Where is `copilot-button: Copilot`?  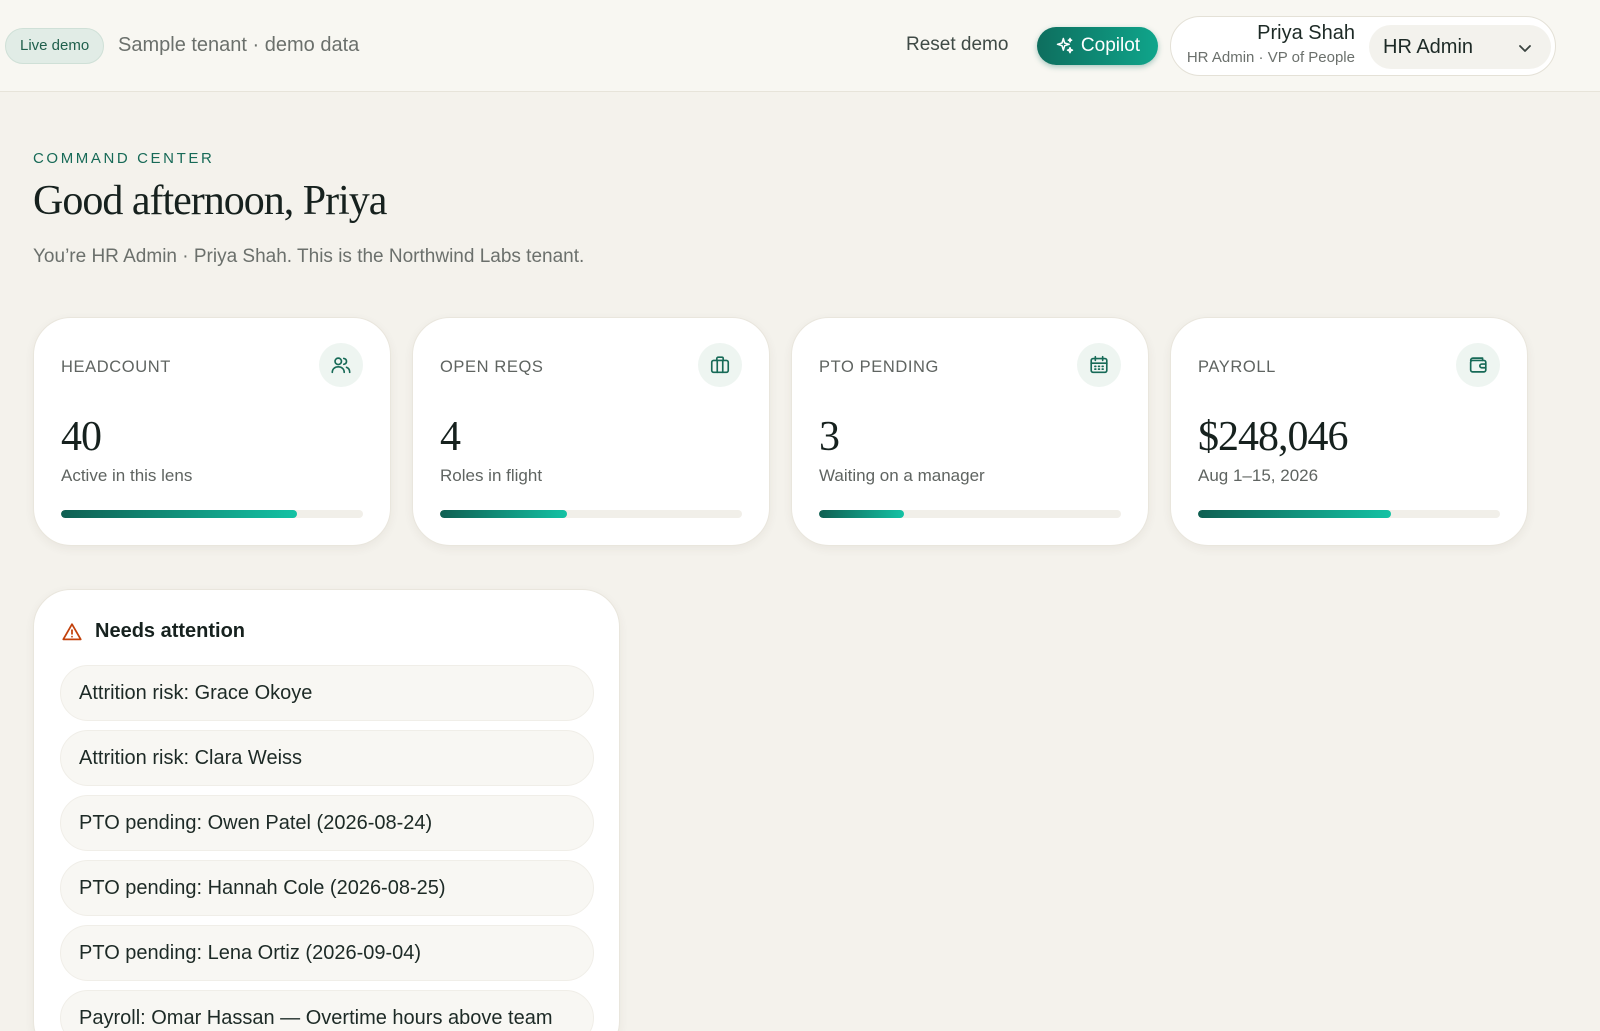 copilot-button: Copilot is located at coordinates (1097, 46).